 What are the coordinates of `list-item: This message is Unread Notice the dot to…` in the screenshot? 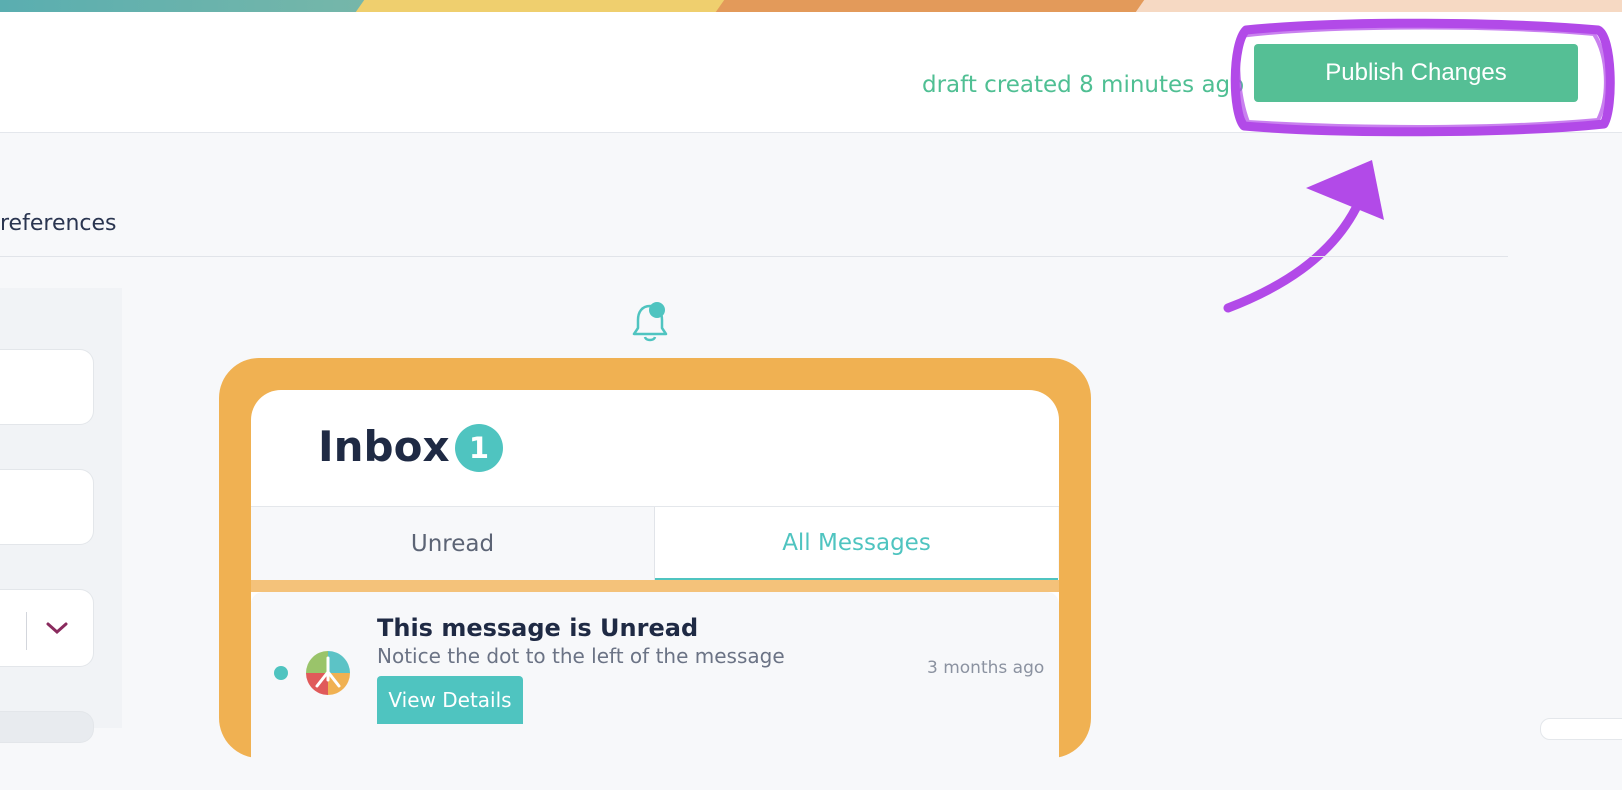 It's located at (655, 691).